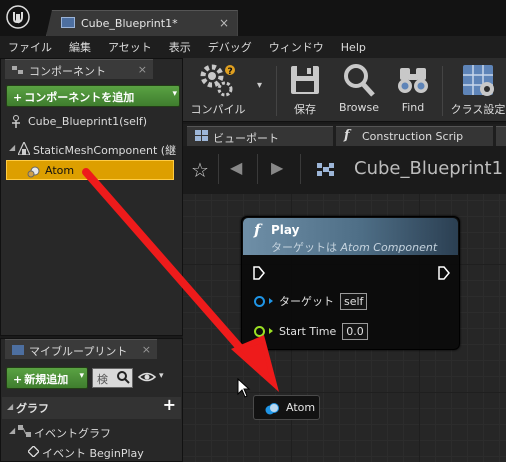 The image size is (506, 462). What do you see at coordinates (276, 91) in the screenshot?
I see `toolbar-divider` at bounding box center [276, 91].